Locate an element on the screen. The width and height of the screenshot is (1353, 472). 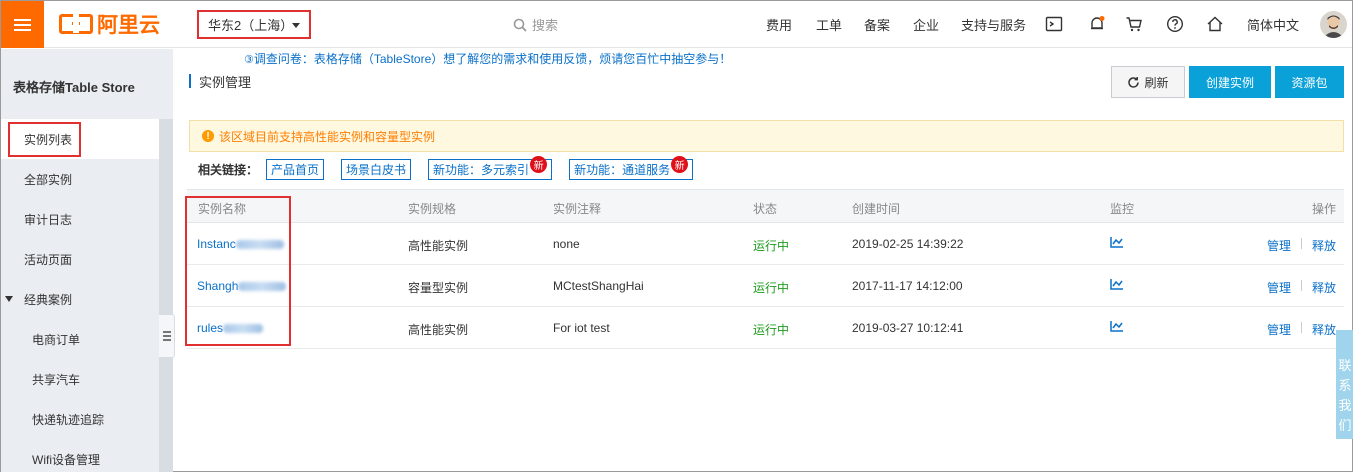
new-badge: 新 is located at coordinates (680, 164).